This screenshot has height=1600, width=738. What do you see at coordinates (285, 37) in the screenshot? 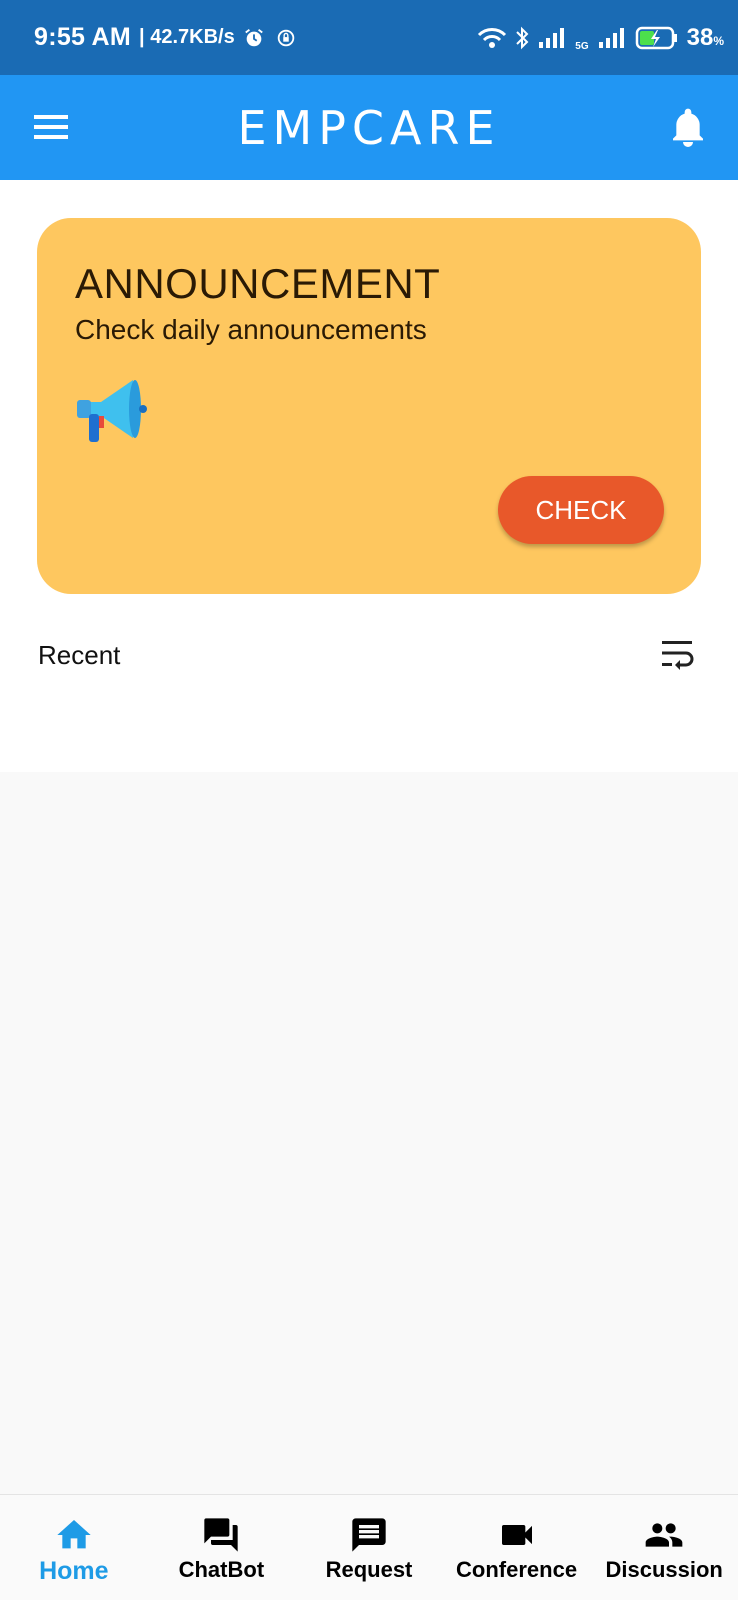
I see `sync-lock-icon` at bounding box center [285, 37].